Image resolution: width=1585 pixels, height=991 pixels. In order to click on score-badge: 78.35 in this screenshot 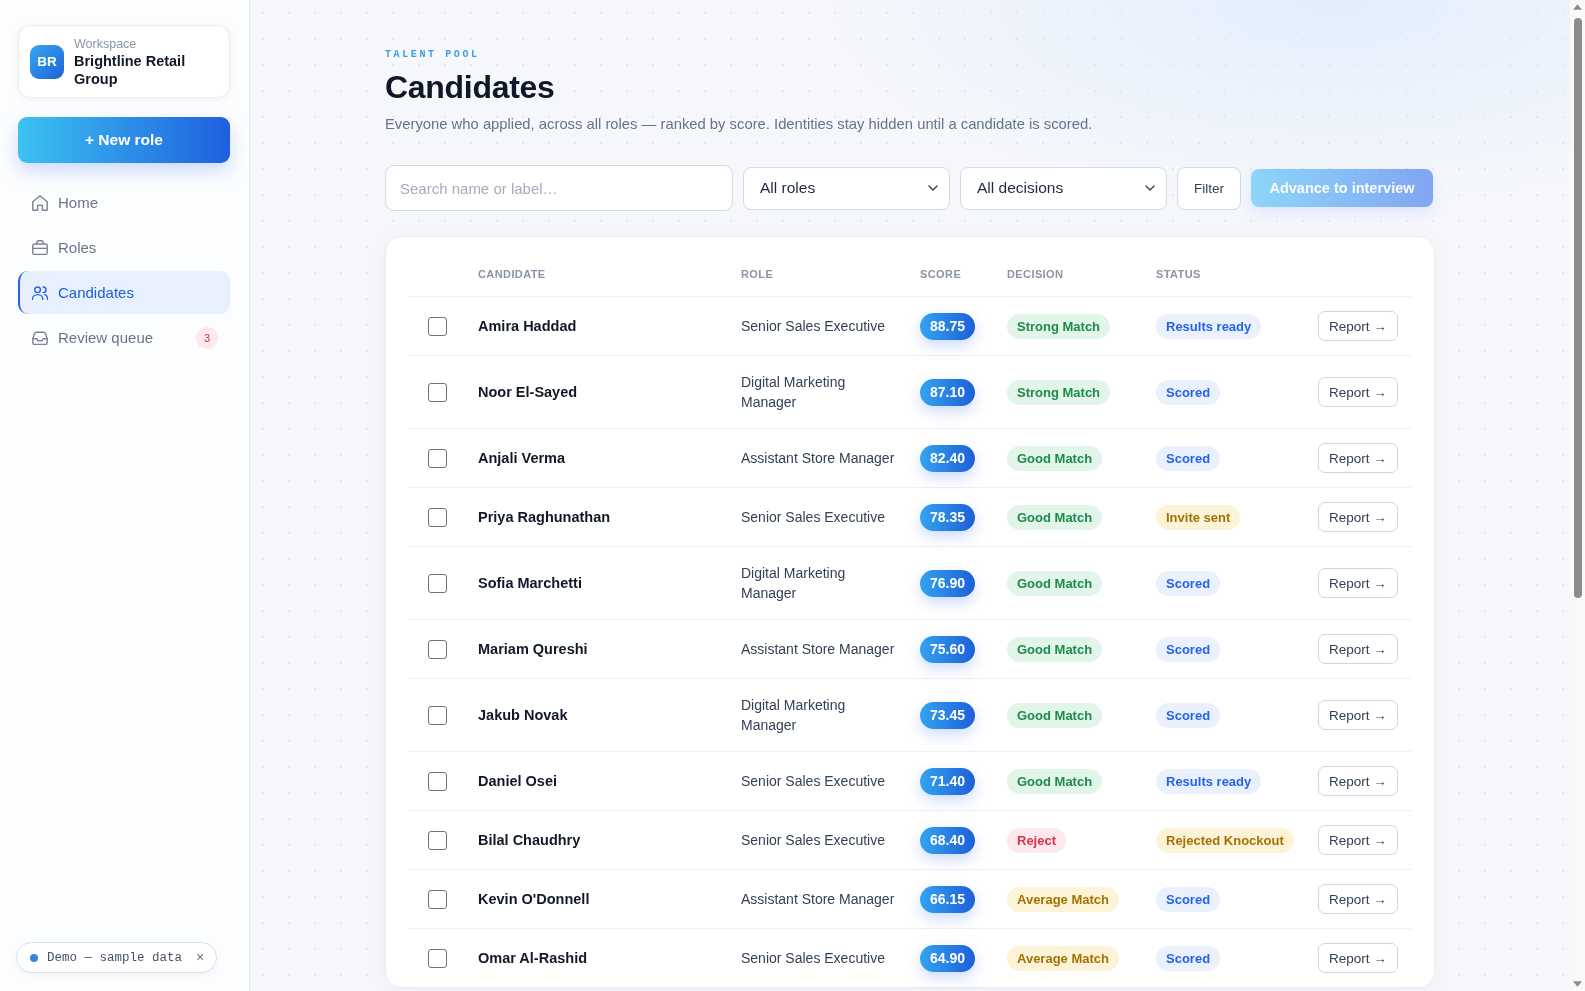, I will do `click(948, 517)`.